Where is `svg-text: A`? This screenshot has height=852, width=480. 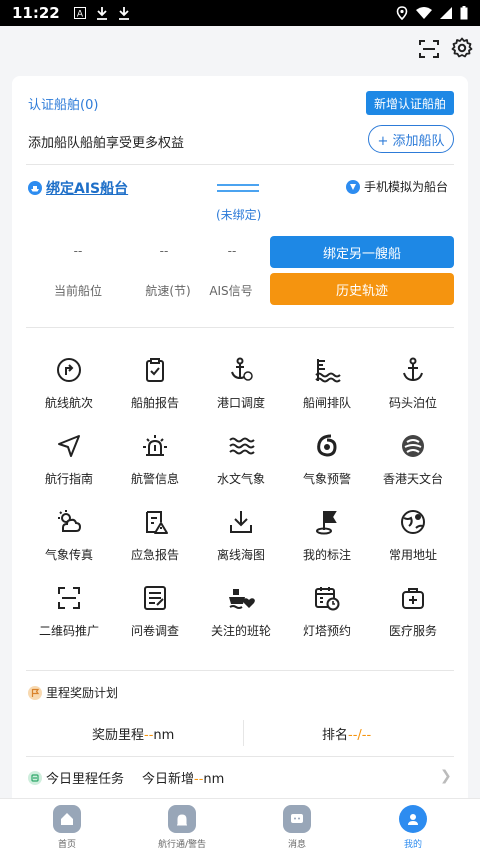
svg-text: A is located at coordinates (80, 15).